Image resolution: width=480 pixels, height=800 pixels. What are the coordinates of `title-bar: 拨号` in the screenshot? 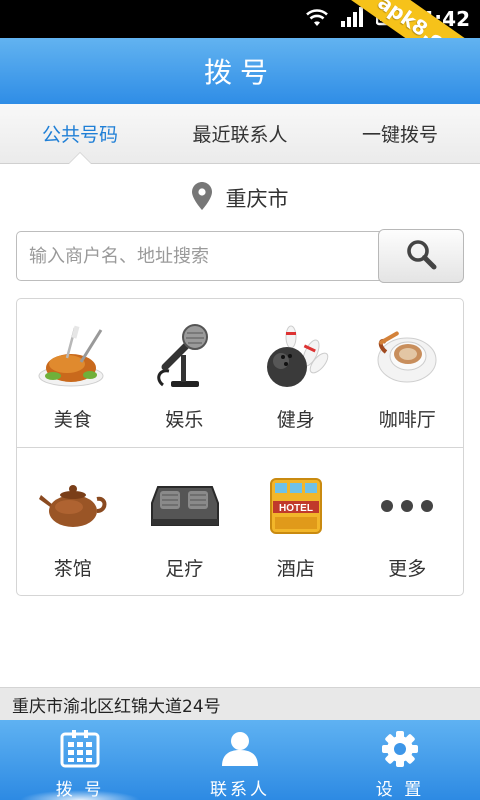 It's located at (240, 71).